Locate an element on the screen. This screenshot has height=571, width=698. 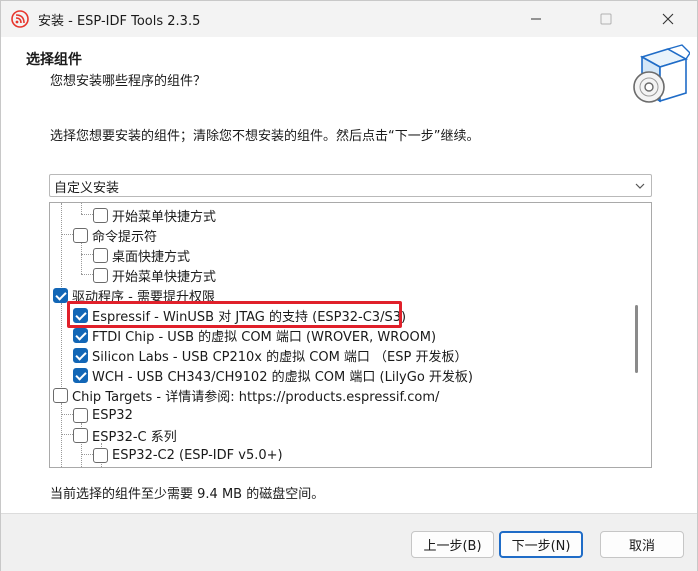
install-type-value: 自定义安装 is located at coordinates (87, 188).